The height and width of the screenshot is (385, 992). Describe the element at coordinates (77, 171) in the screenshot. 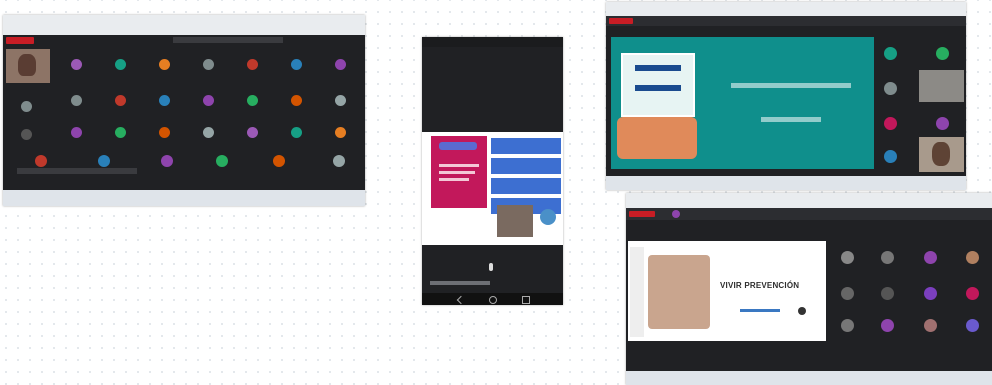

I see `status-text` at that location.